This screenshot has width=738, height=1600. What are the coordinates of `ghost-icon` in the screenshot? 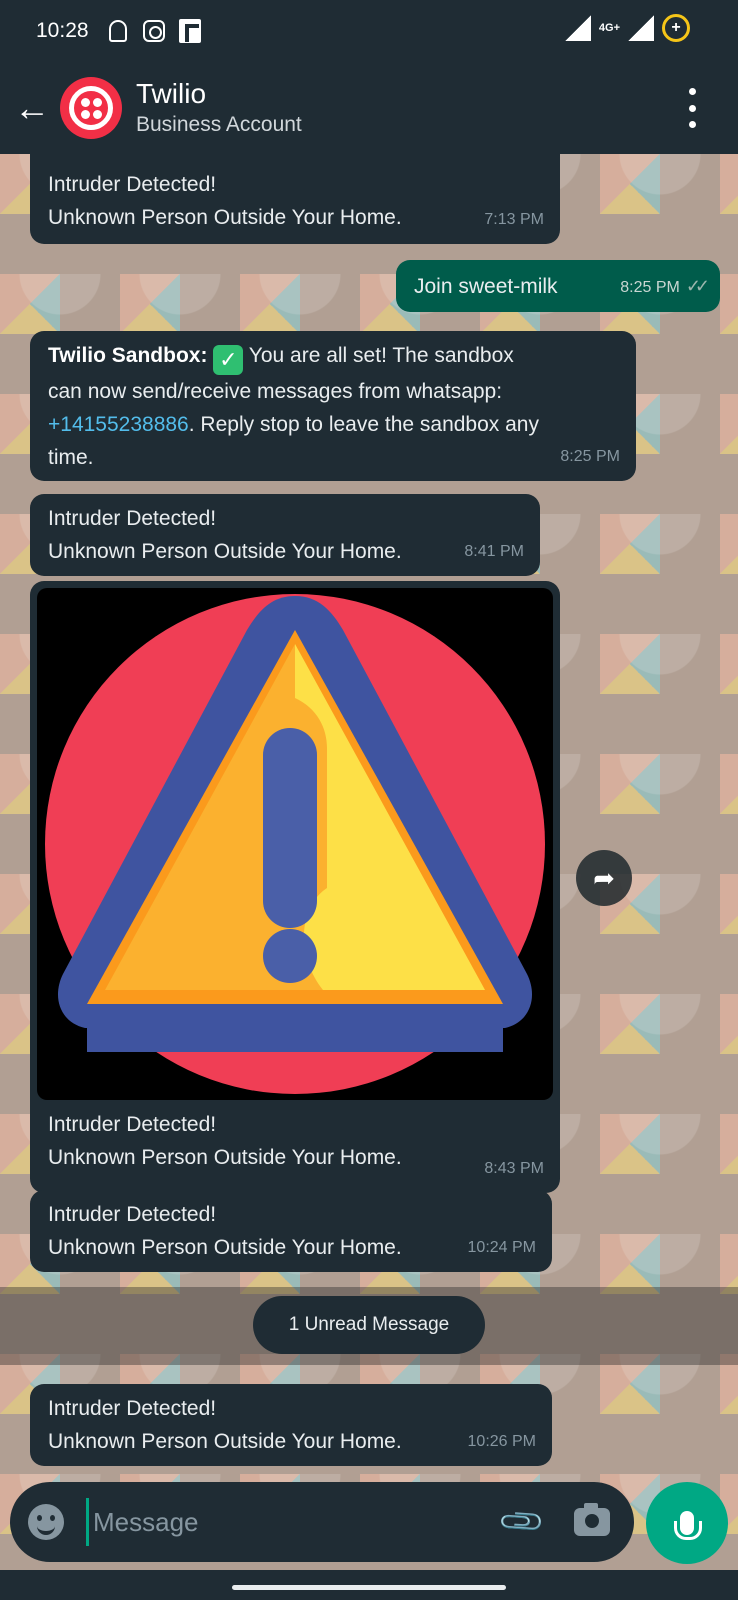 It's located at (118, 31).